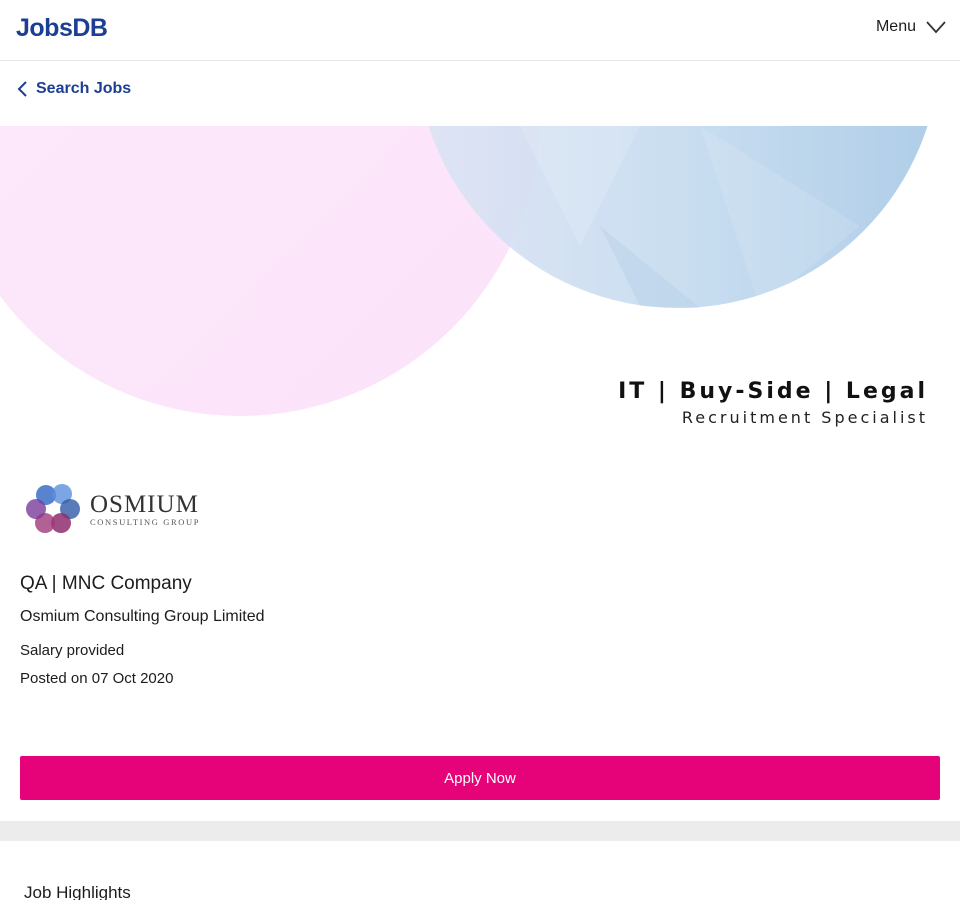  Describe the element at coordinates (144, 504) in the screenshot. I see `company-logo-name: OSMIUM` at that location.